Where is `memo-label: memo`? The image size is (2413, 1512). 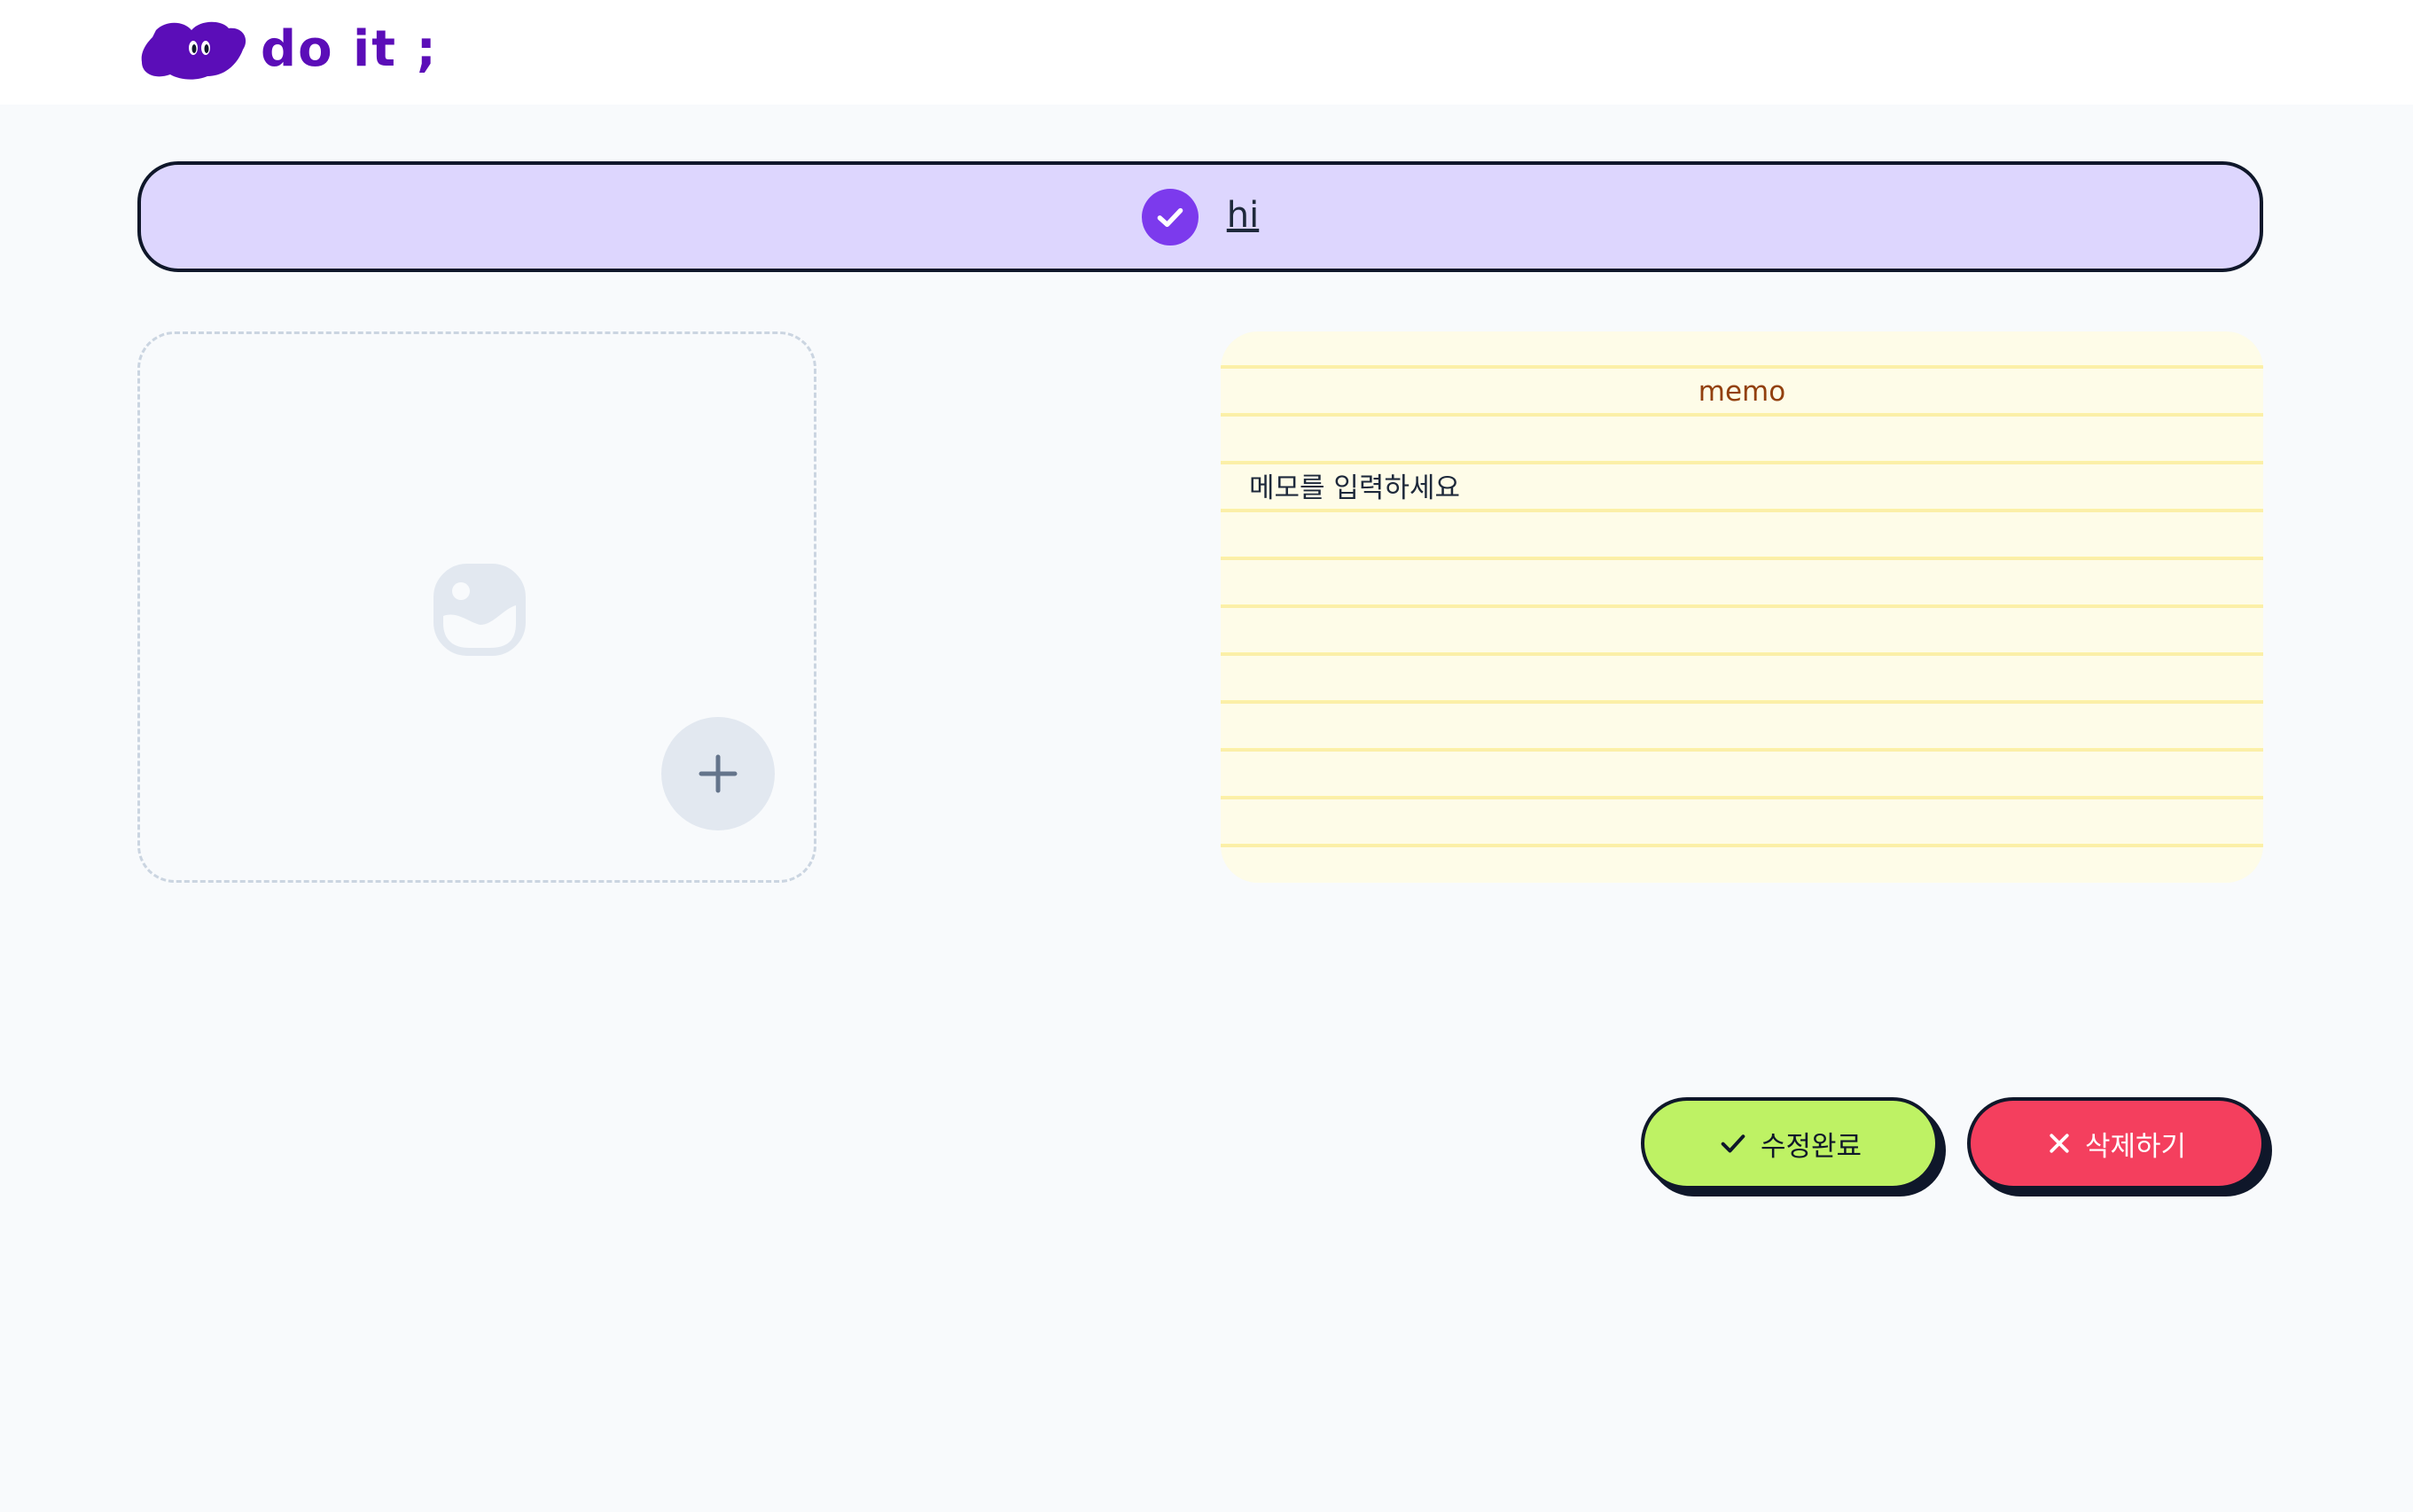
memo-label: memo is located at coordinates (1742, 392).